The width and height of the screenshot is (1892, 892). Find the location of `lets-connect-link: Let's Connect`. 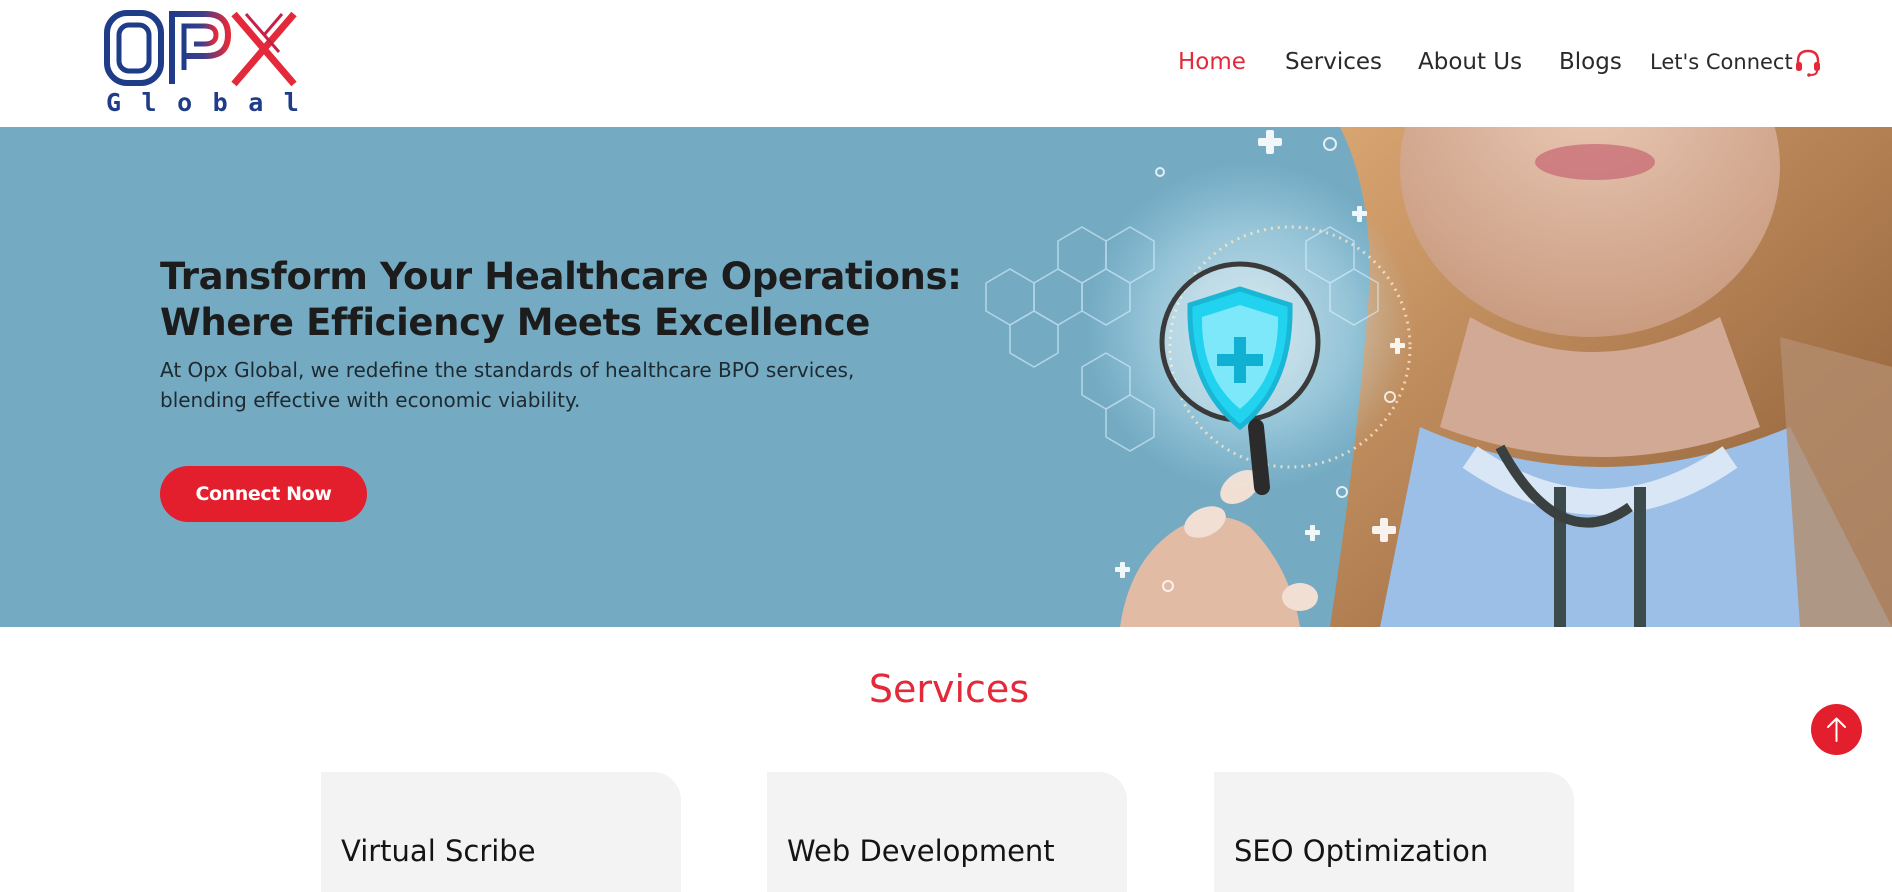

lets-connect-link: Let's Connect is located at coordinates (1721, 62).